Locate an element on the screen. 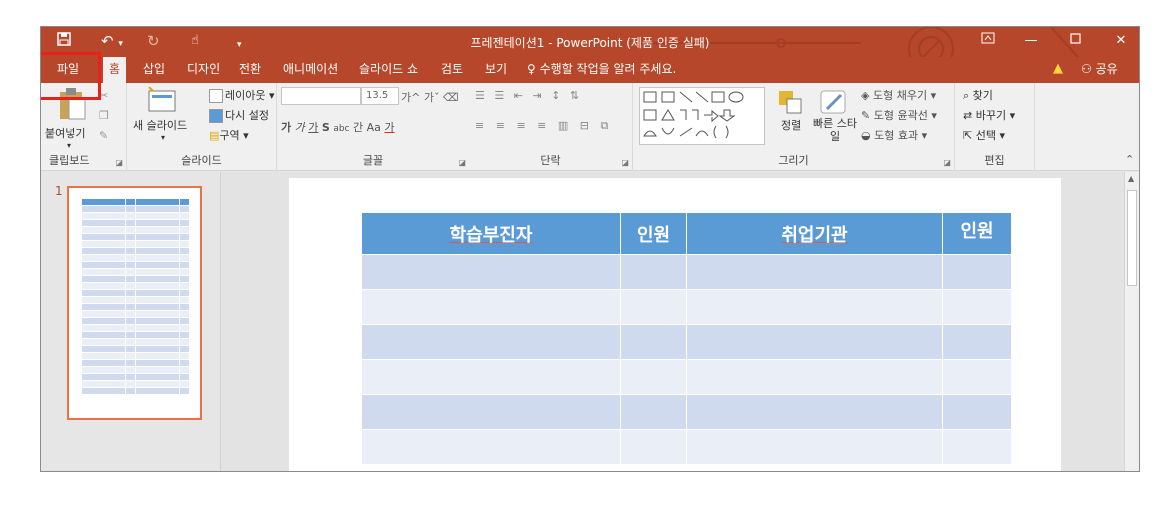 The width and height of the screenshot is (1161, 514). align-right-icon: ≡ is located at coordinates (522, 125).